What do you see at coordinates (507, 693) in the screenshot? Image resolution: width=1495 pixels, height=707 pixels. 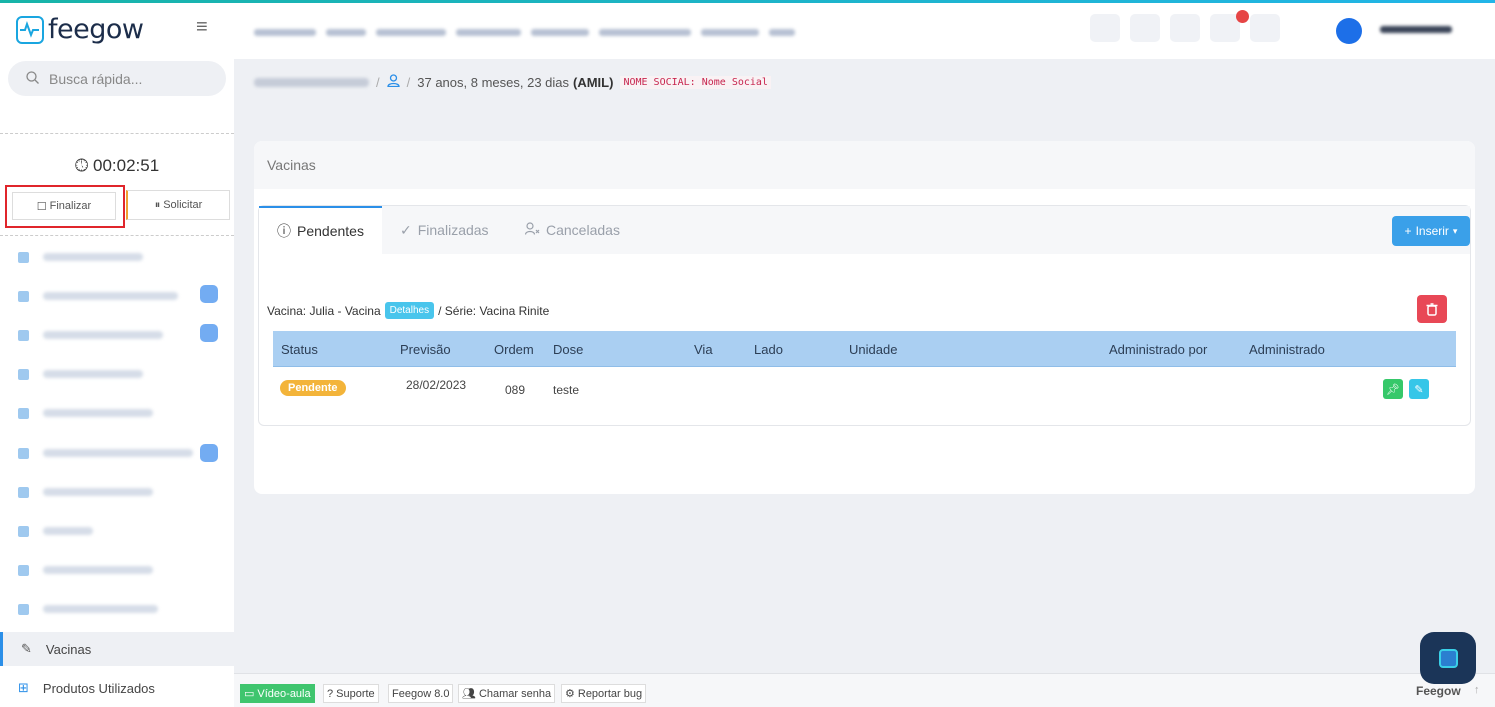 I see `call-ticket-button: 👥︎ Chamar senha` at bounding box center [507, 693].